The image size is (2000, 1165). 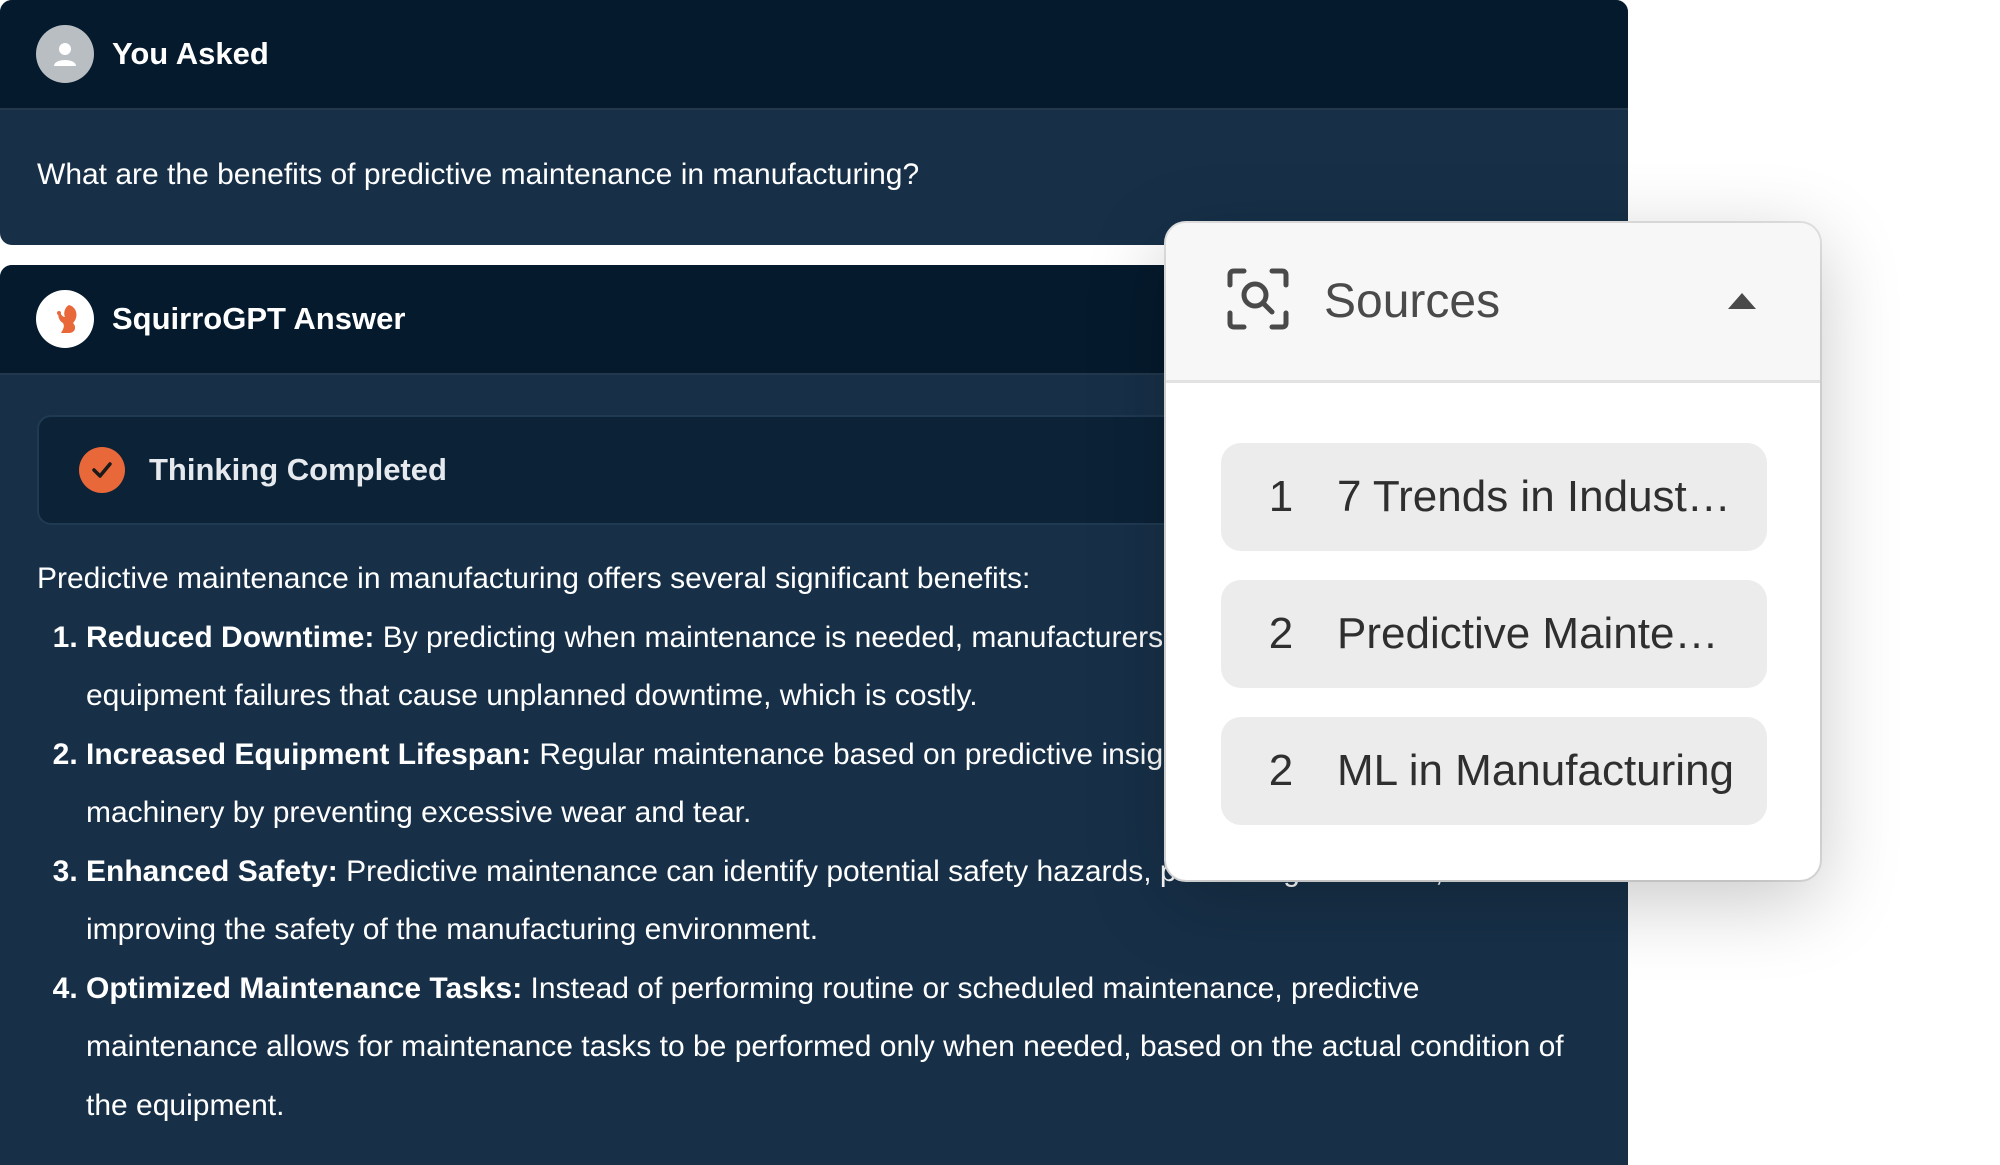 I want to click on answer-header-title: SquirroGPT Answer, so click(x=259, y=318).